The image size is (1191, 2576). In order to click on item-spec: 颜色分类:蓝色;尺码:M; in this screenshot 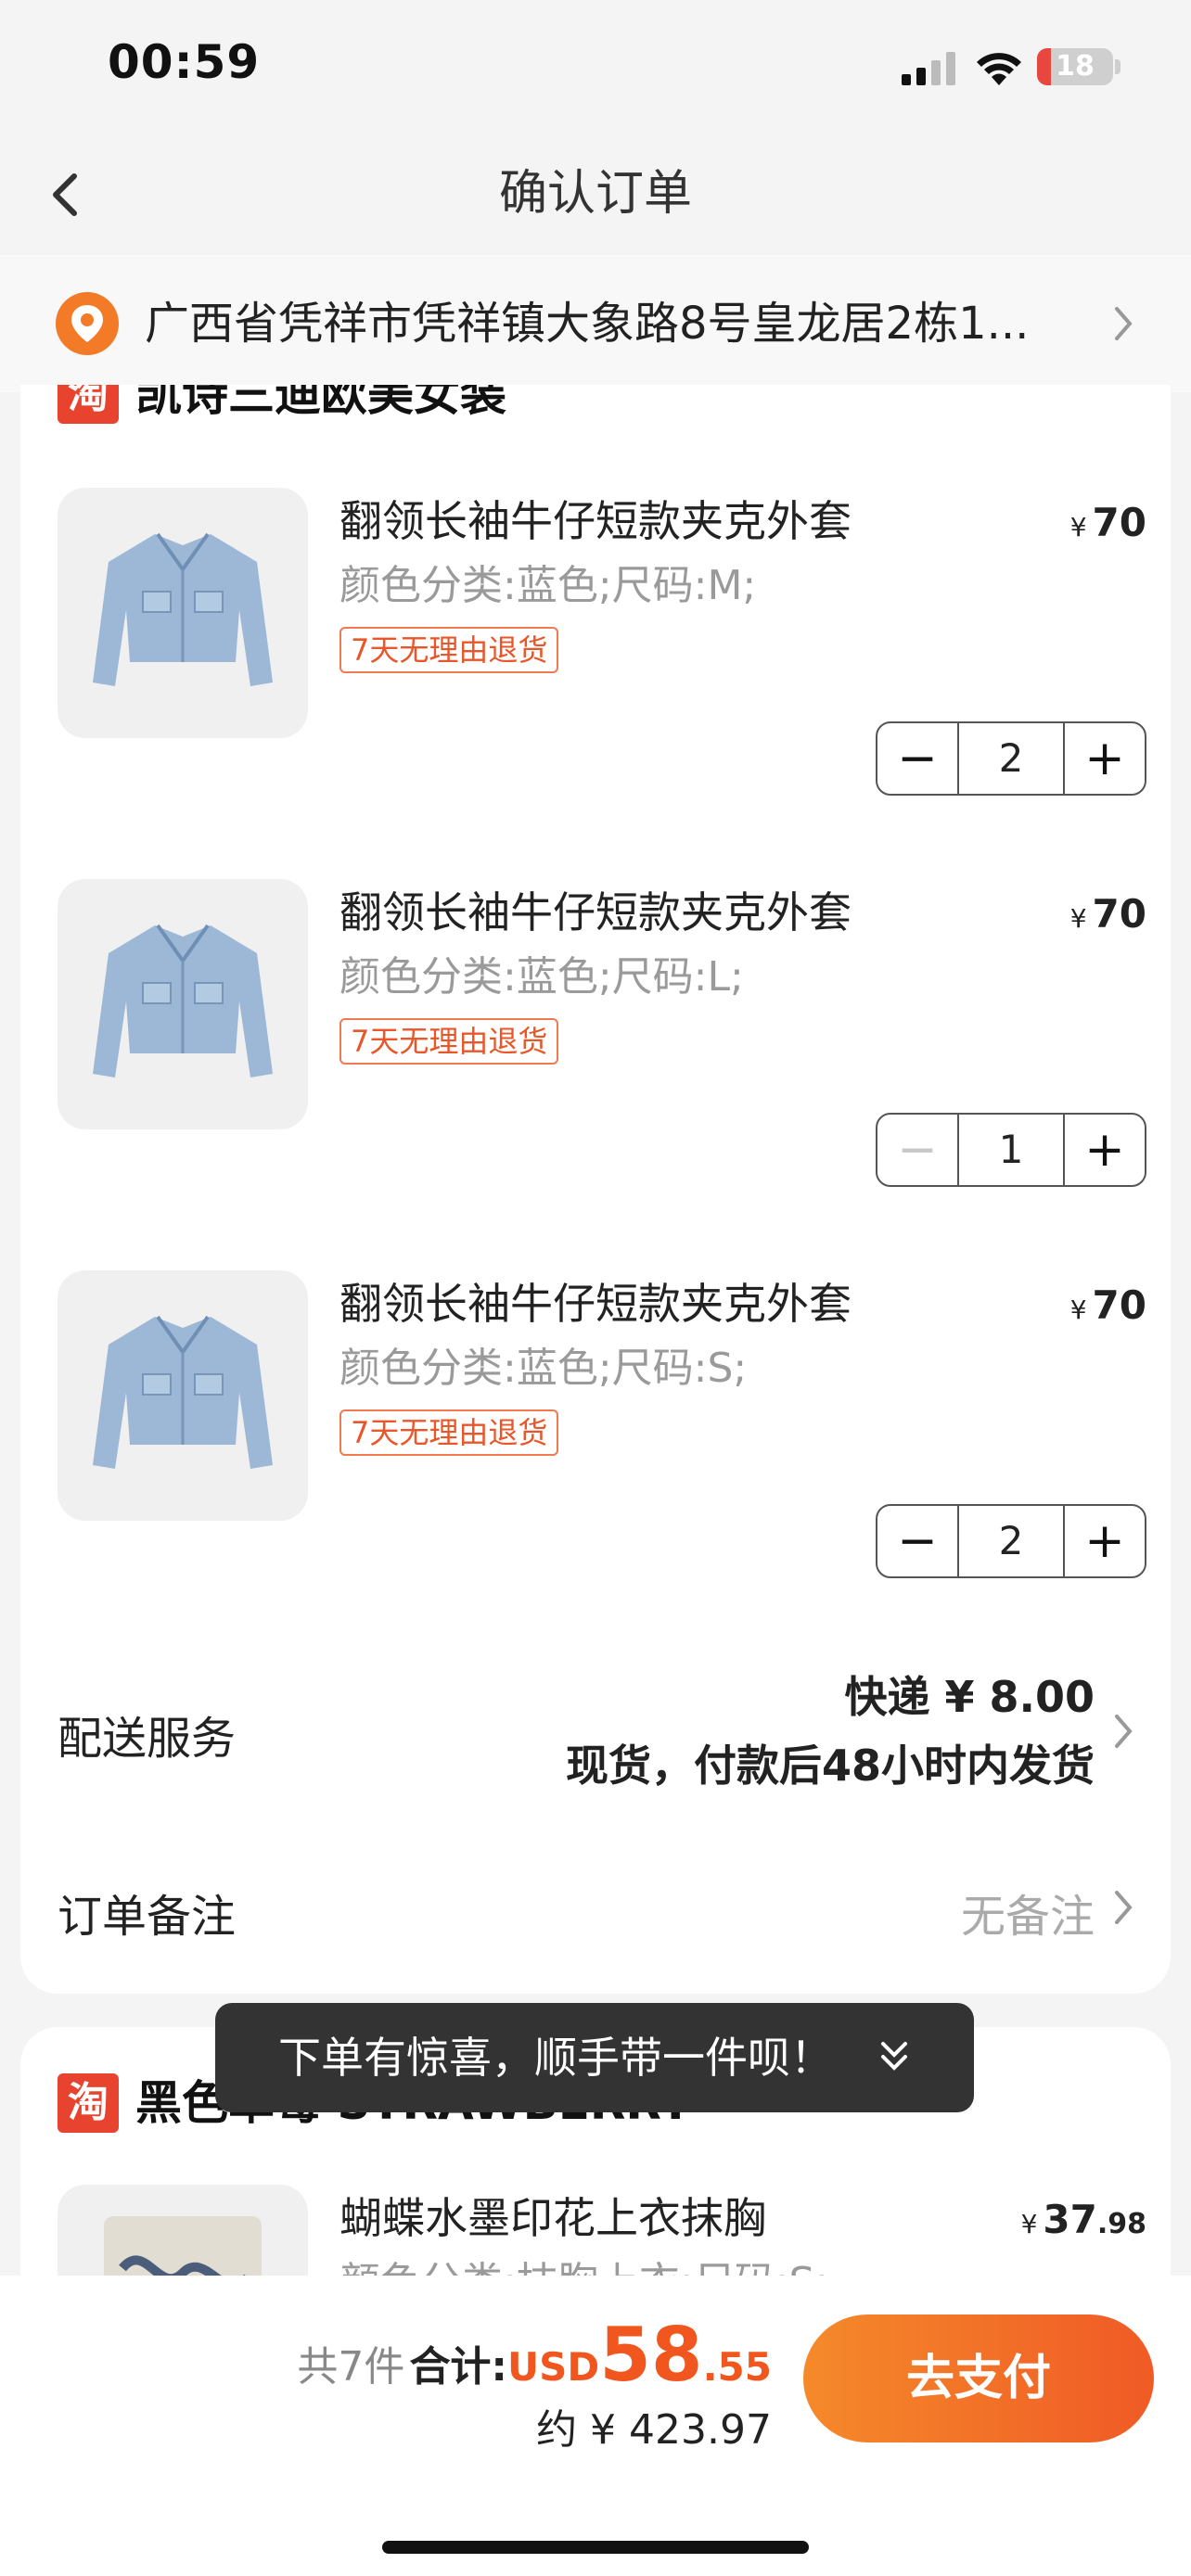, I will do `click(548, 585)`.